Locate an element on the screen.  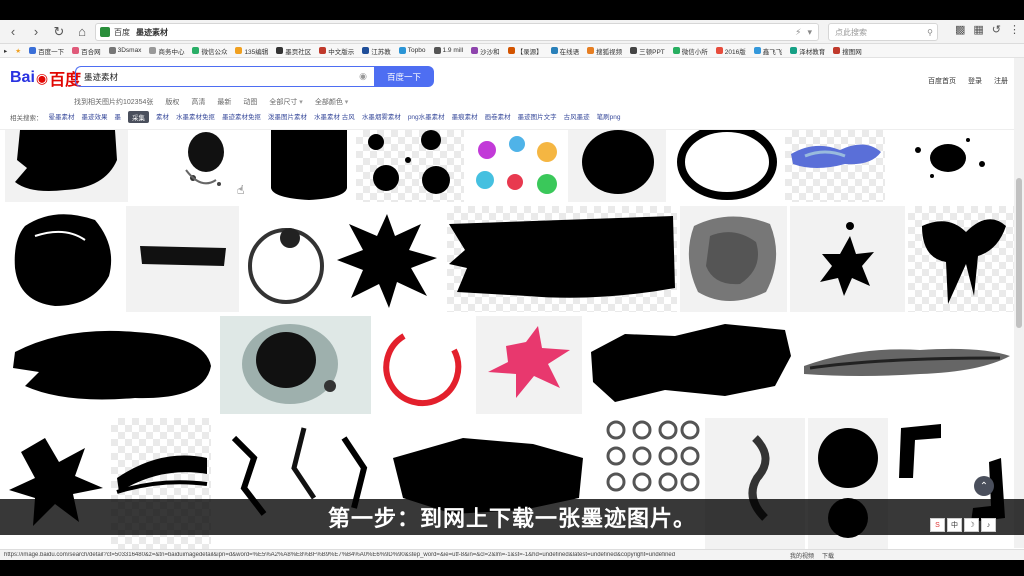
ime-logo-icon: S is located at coordinates (937, 525).